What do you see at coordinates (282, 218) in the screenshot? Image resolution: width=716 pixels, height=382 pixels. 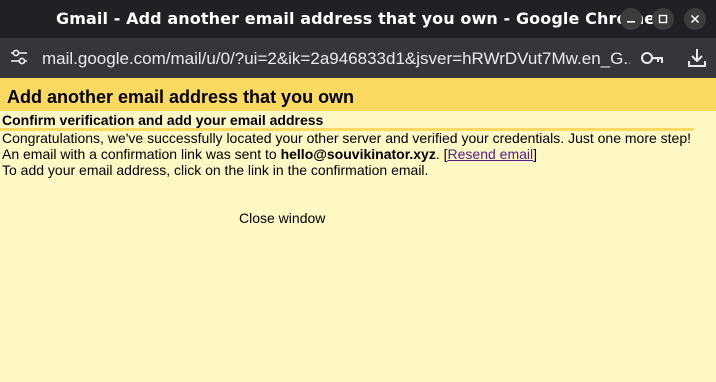 I see `close-window-link: Close window` at bounding box center [282, 218].